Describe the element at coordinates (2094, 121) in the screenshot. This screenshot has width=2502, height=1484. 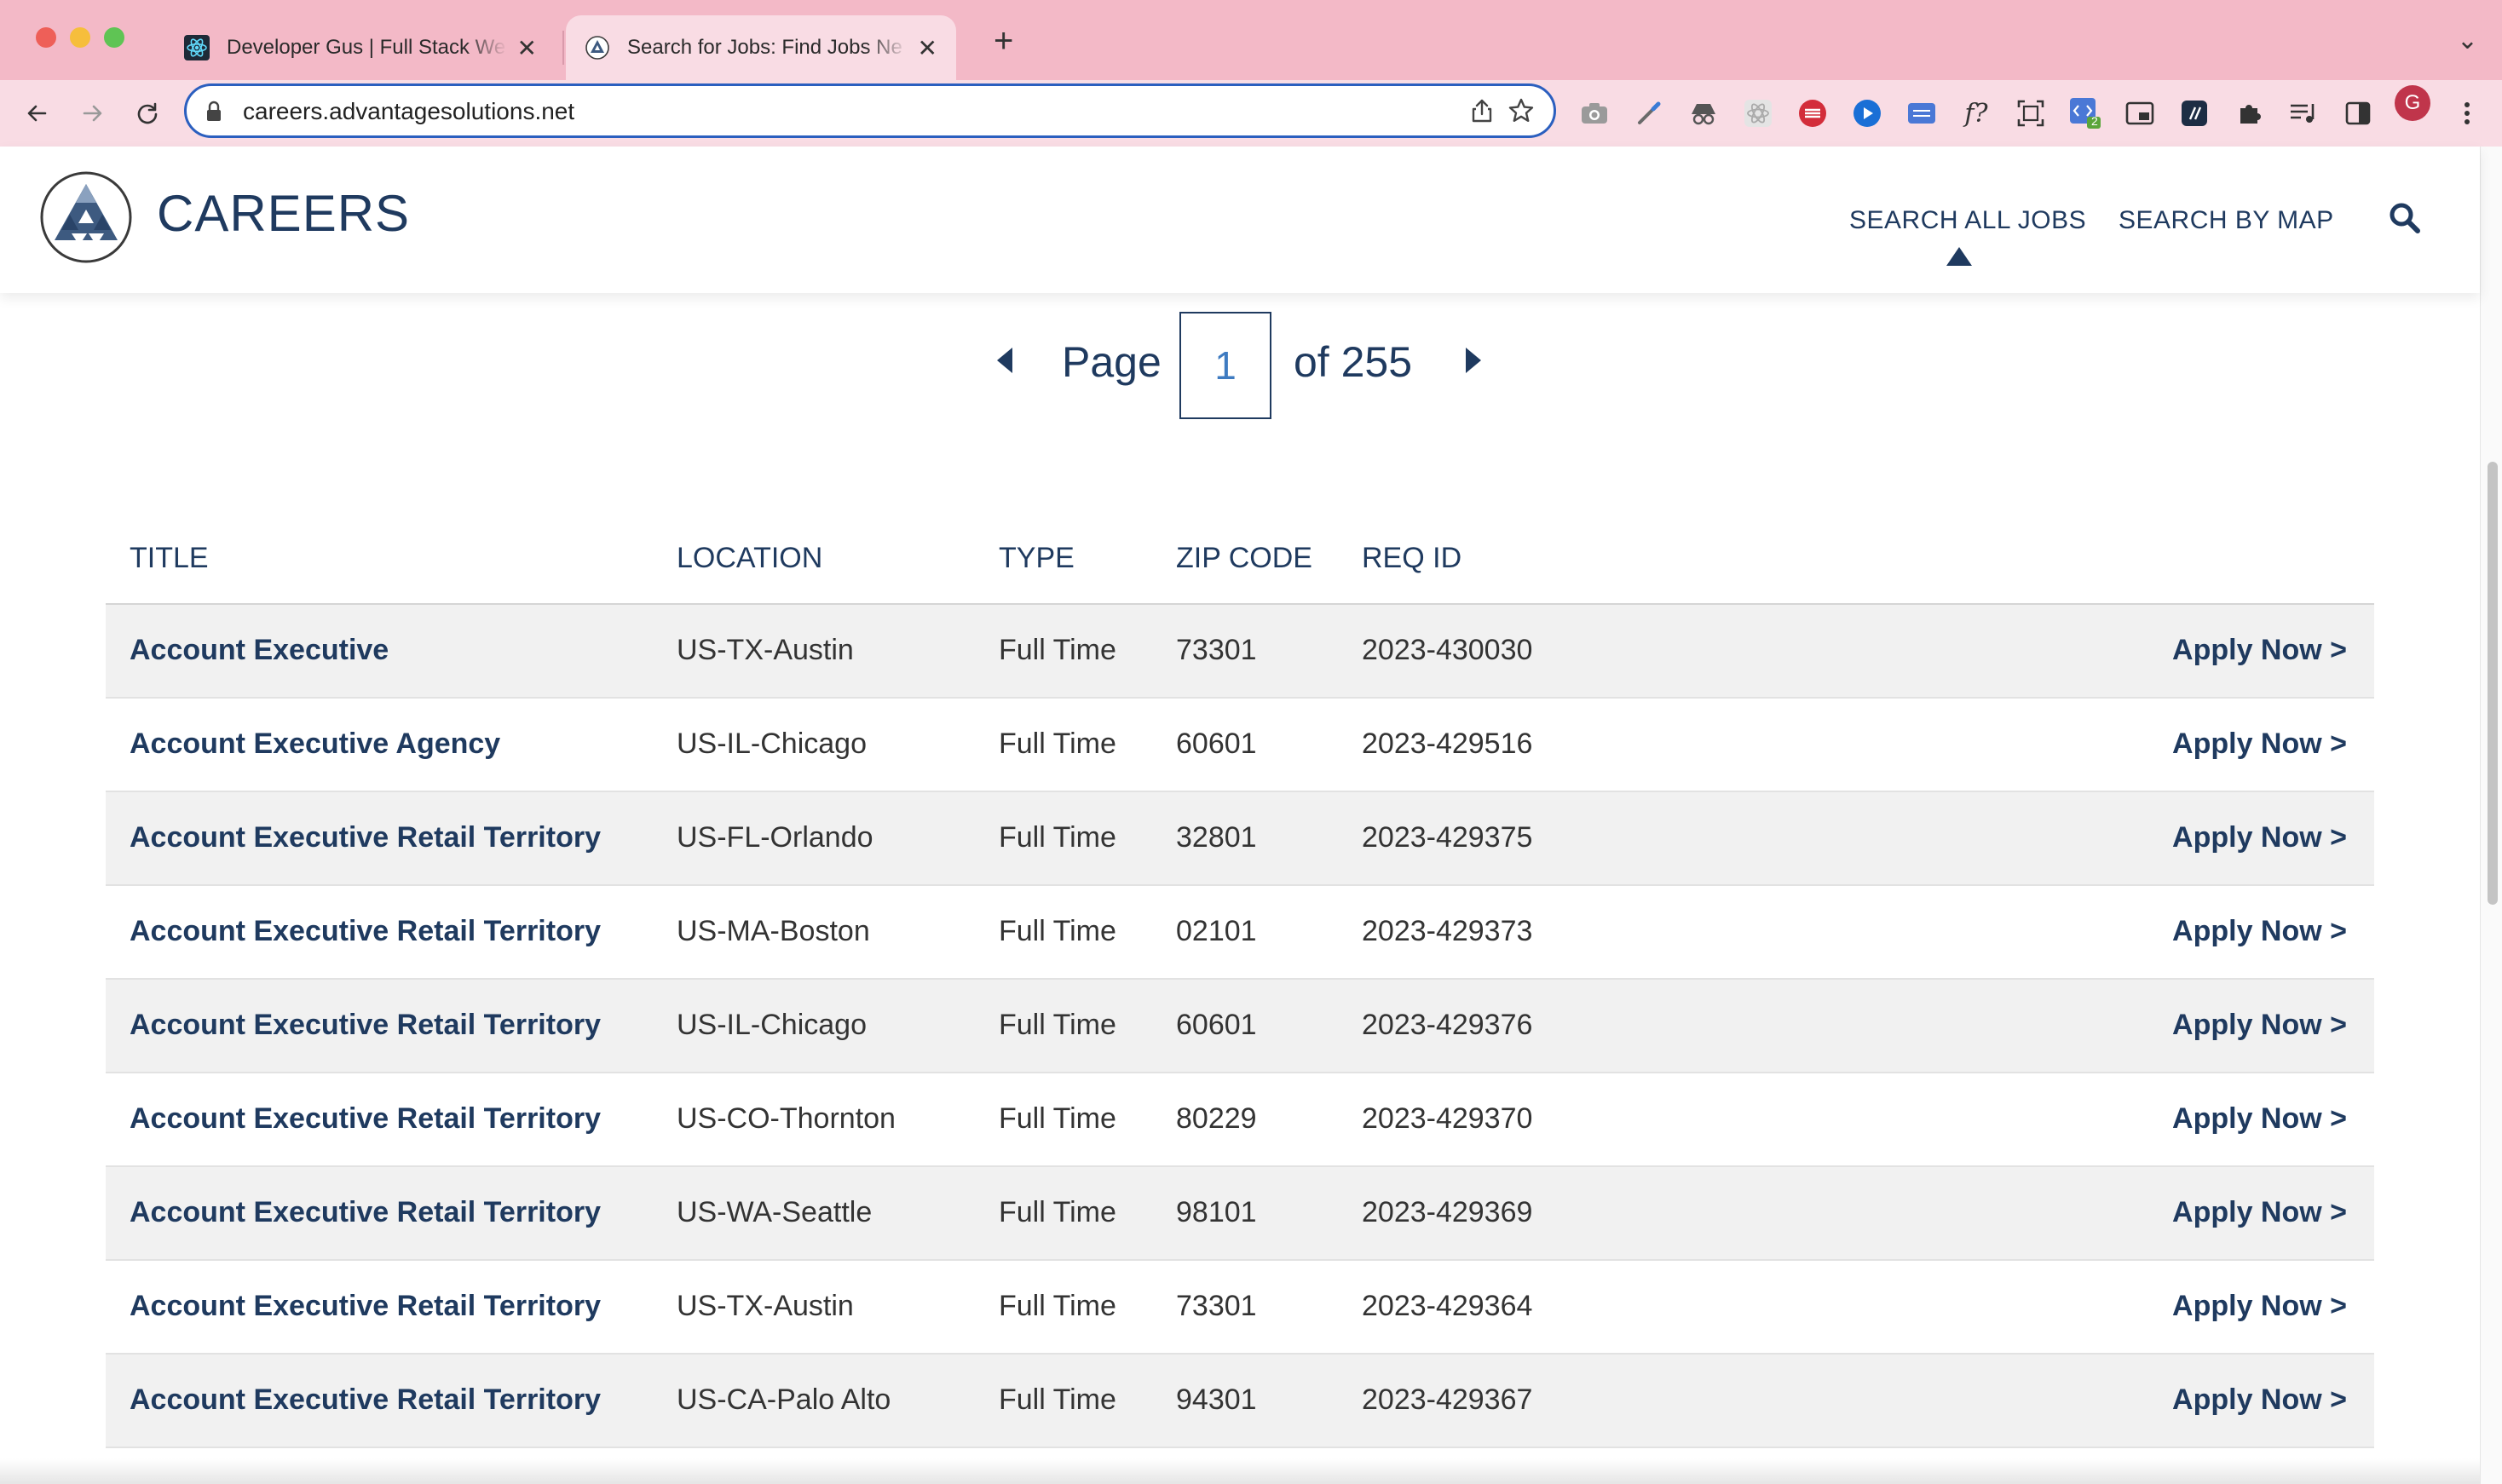
I see `extension-badge: 2` at that location.